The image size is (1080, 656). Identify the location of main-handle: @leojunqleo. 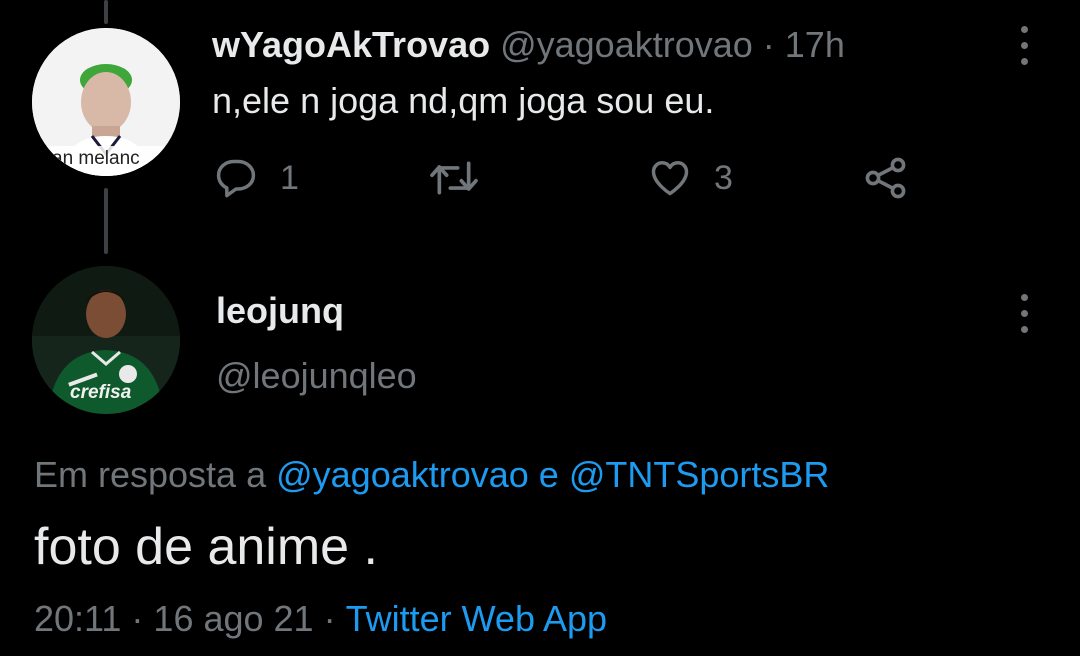
(316, 376).